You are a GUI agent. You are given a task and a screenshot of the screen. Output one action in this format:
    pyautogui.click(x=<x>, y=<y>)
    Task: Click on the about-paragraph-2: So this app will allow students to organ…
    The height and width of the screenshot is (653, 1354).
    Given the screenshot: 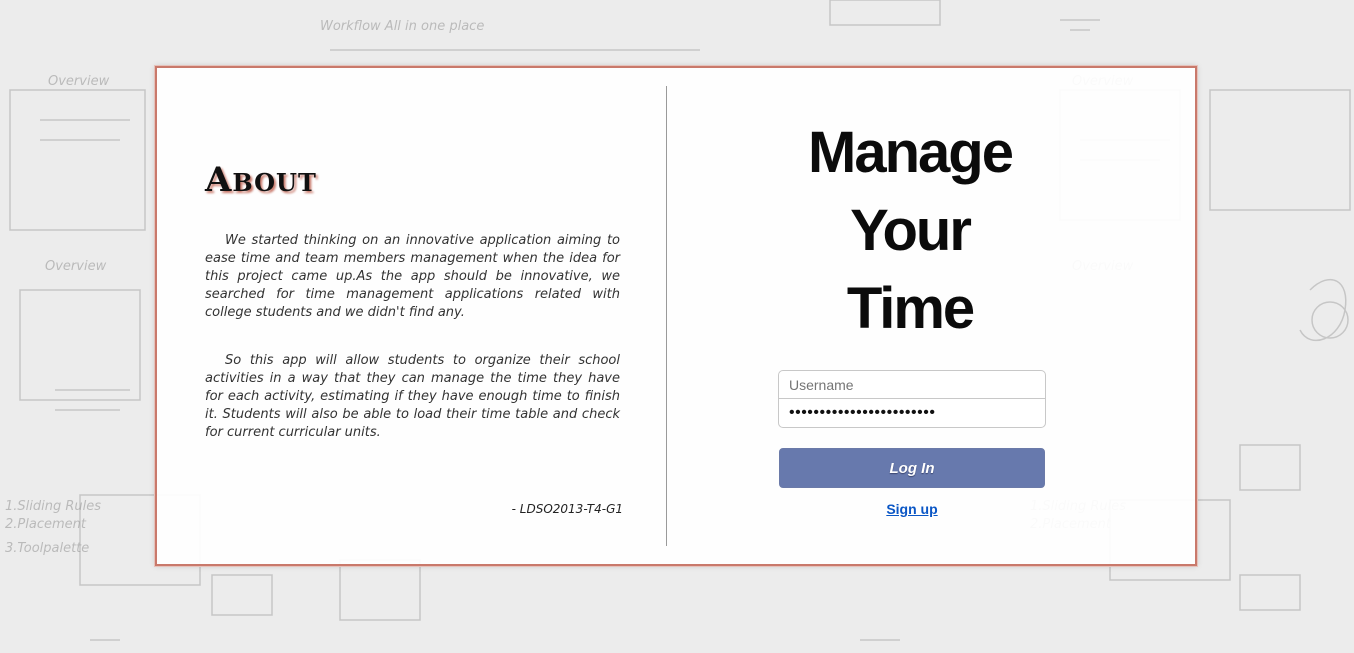 What is the action you would take?
    pyautogui.click(x=412, y=396)
    